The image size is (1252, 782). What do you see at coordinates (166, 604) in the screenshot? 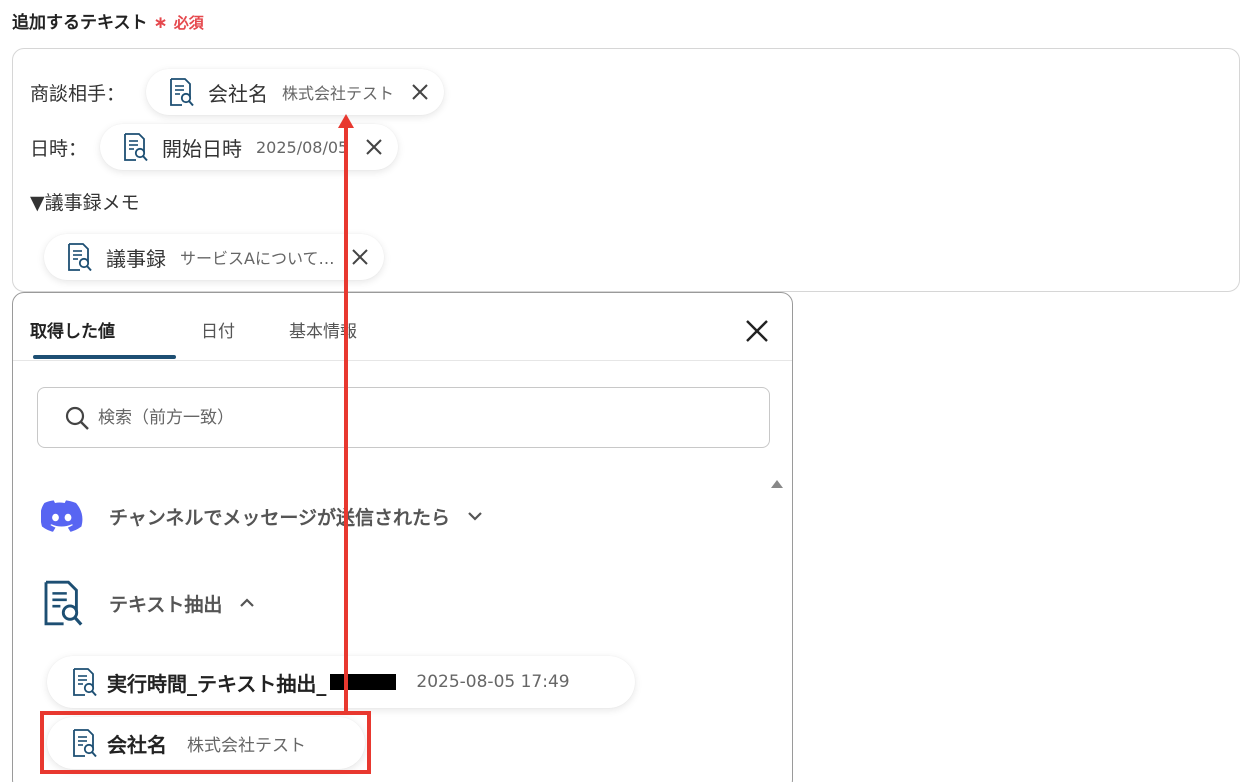
I see `group-label: テキスト抽出` at bounding box center [166, 604].